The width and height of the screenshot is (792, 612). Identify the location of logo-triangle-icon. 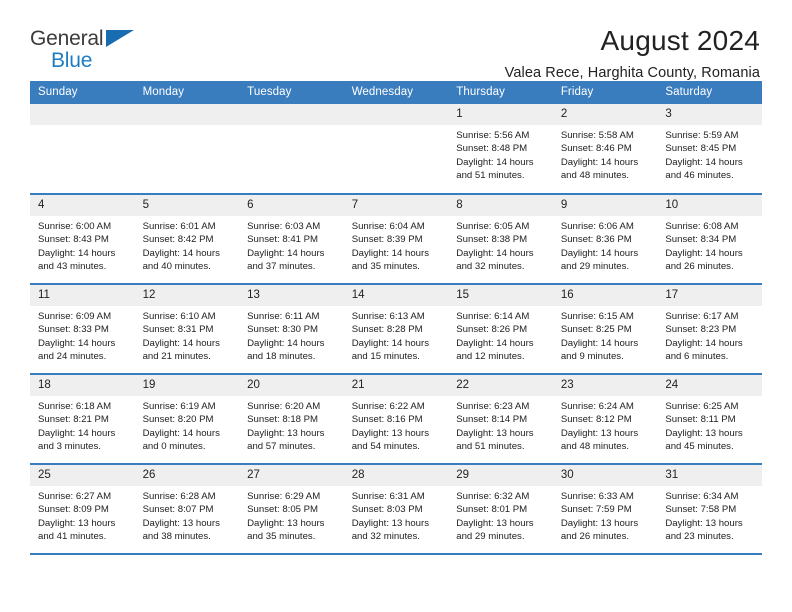
(120, 38).